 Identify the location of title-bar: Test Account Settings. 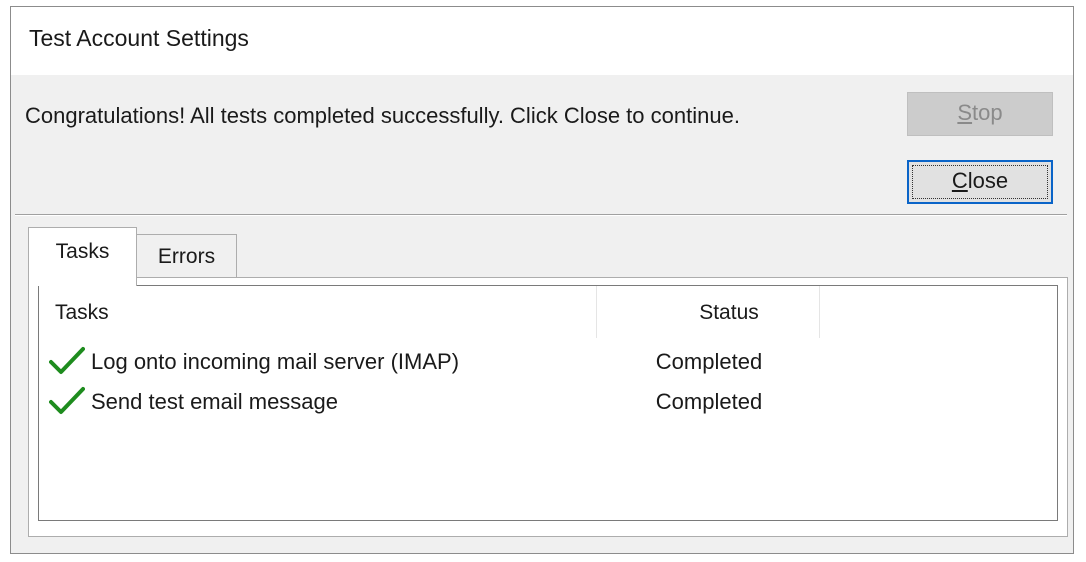
(542, 41).